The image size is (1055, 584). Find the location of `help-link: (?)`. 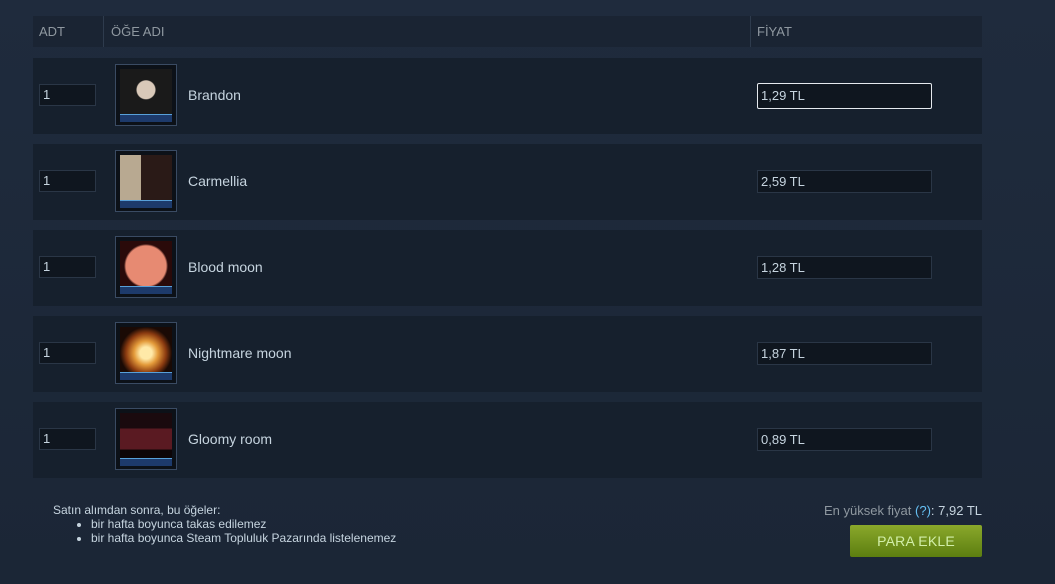

help-link: (?) is located at coordinates (923, 510).